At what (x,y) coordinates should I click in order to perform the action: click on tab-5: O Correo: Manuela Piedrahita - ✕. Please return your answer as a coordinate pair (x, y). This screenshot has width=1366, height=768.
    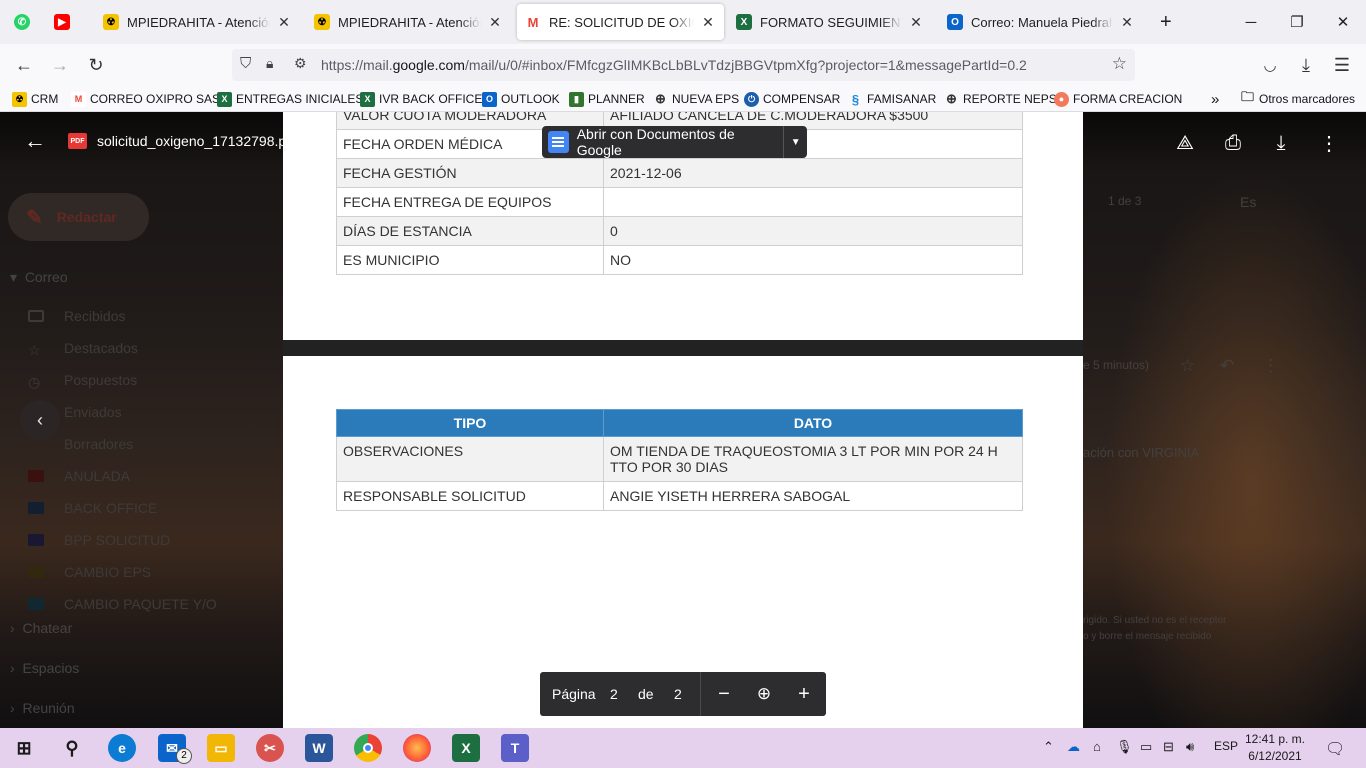
    Looking at the image, I should click on (1041, 22).